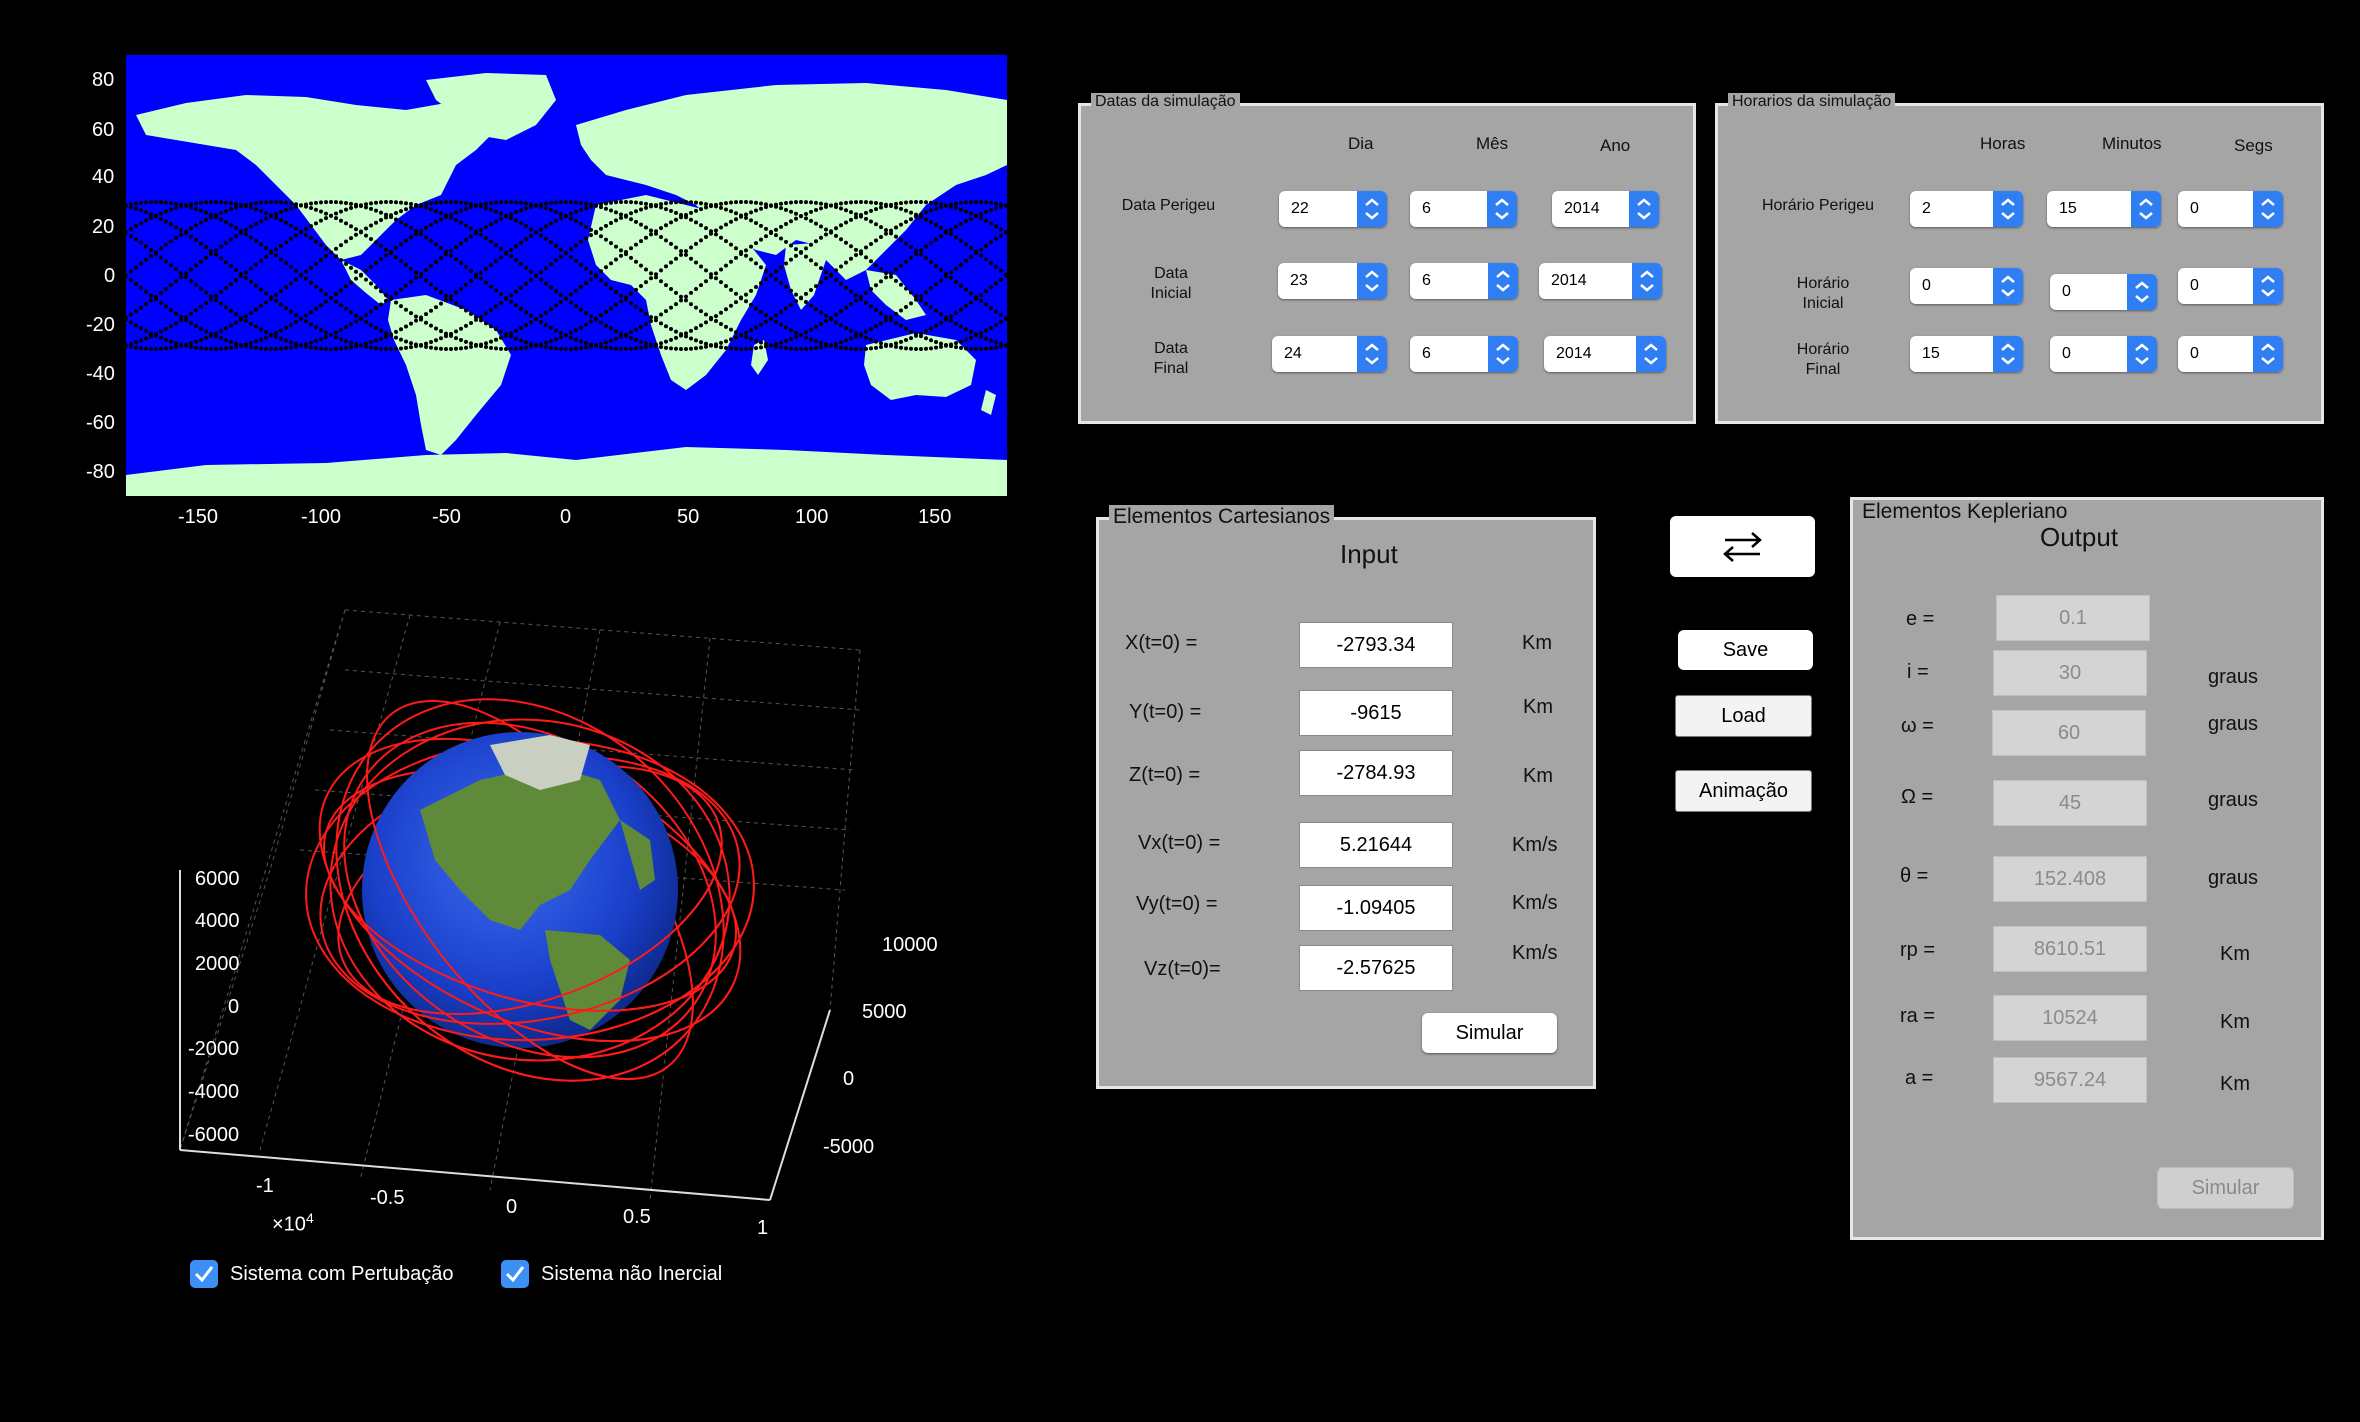 The height and width of the screenshot is (1422, 2360). I want to click on vz0-input: -2.57625, so click(1376, 968).